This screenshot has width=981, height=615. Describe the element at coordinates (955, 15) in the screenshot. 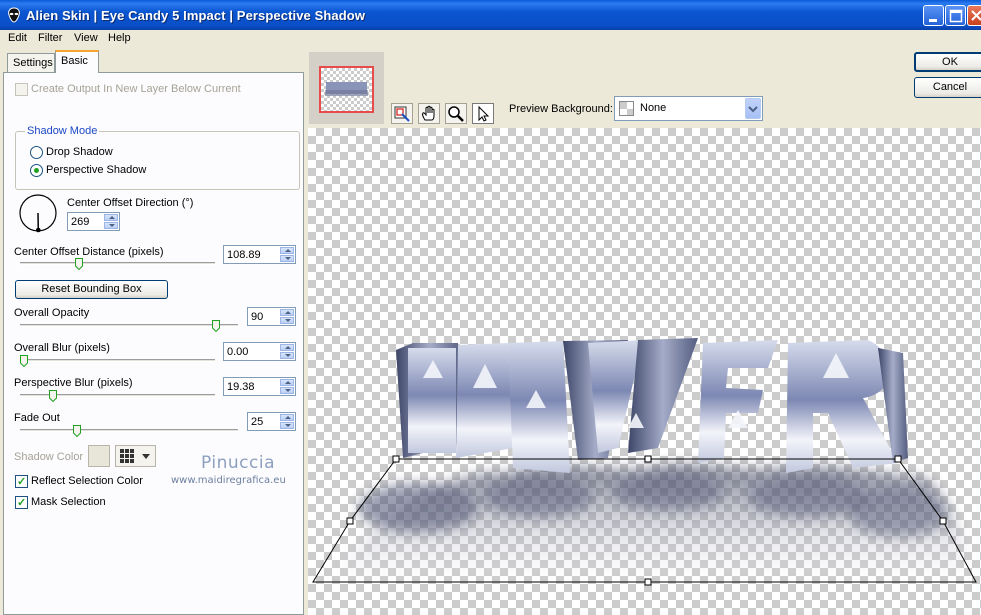

I see `maximize-button` at that location.